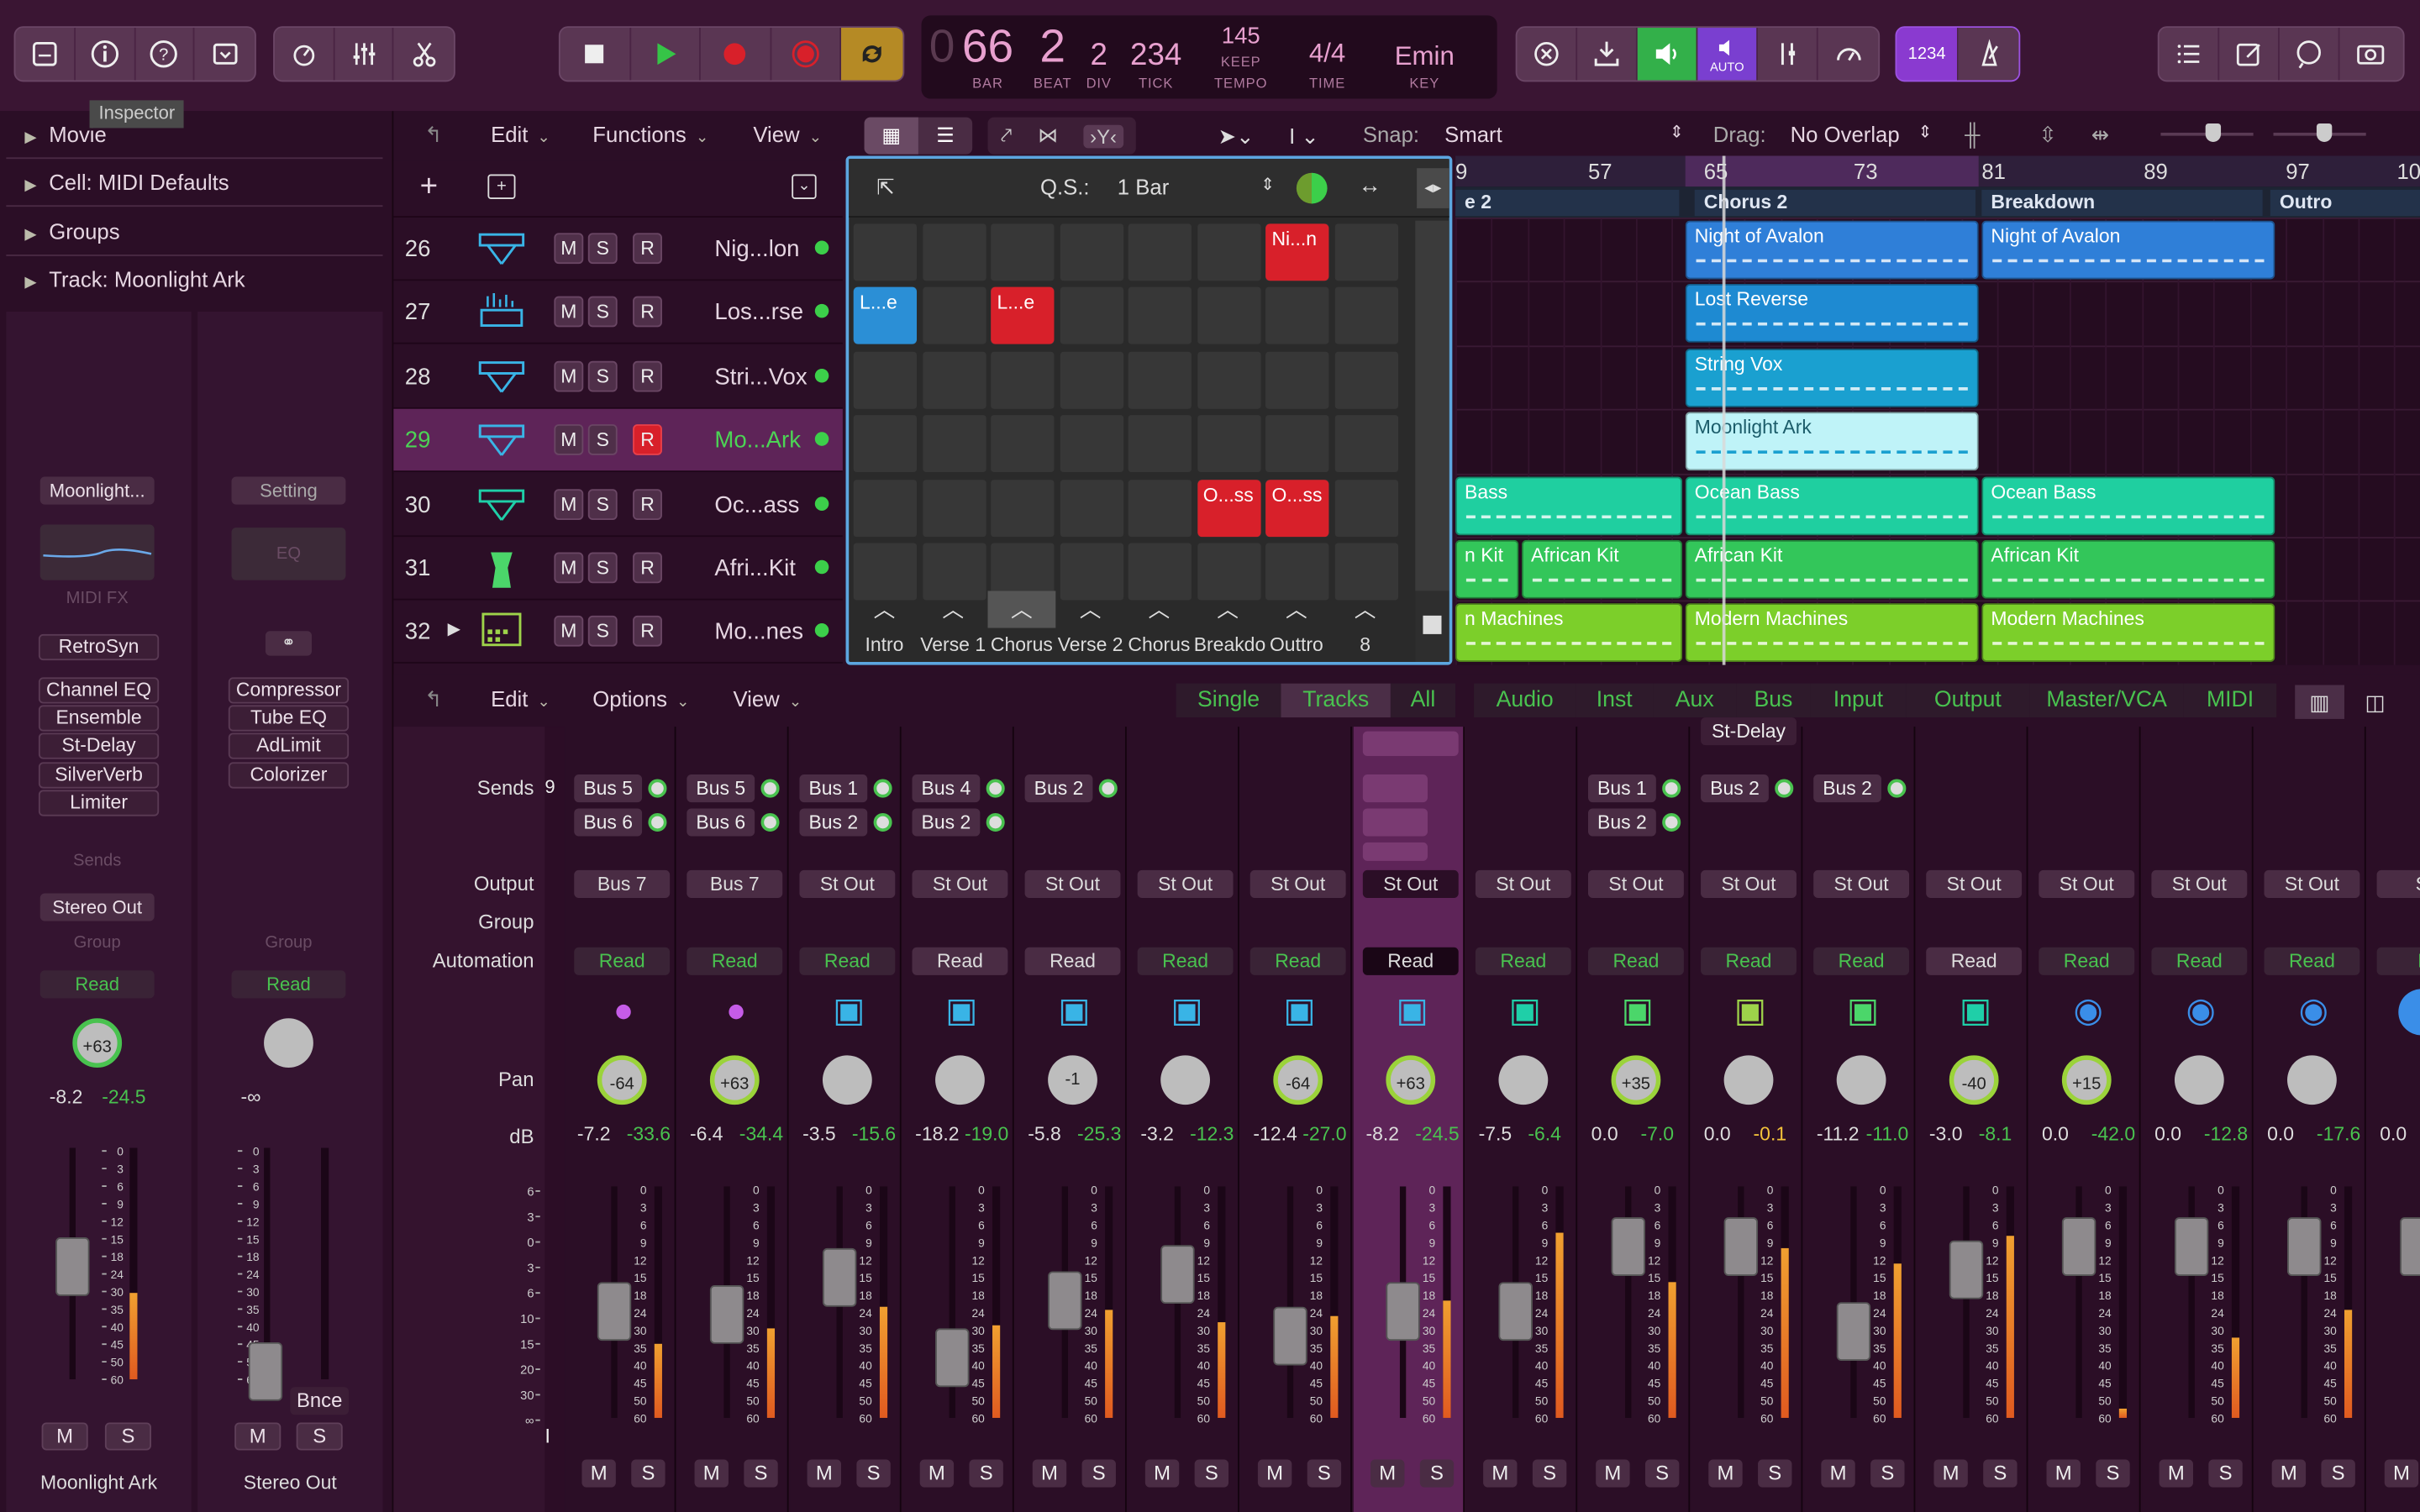 The height and width of the screenshot is (1512, 2420). I want to click on insert-slot: St-Delay, so click(1749, 731).